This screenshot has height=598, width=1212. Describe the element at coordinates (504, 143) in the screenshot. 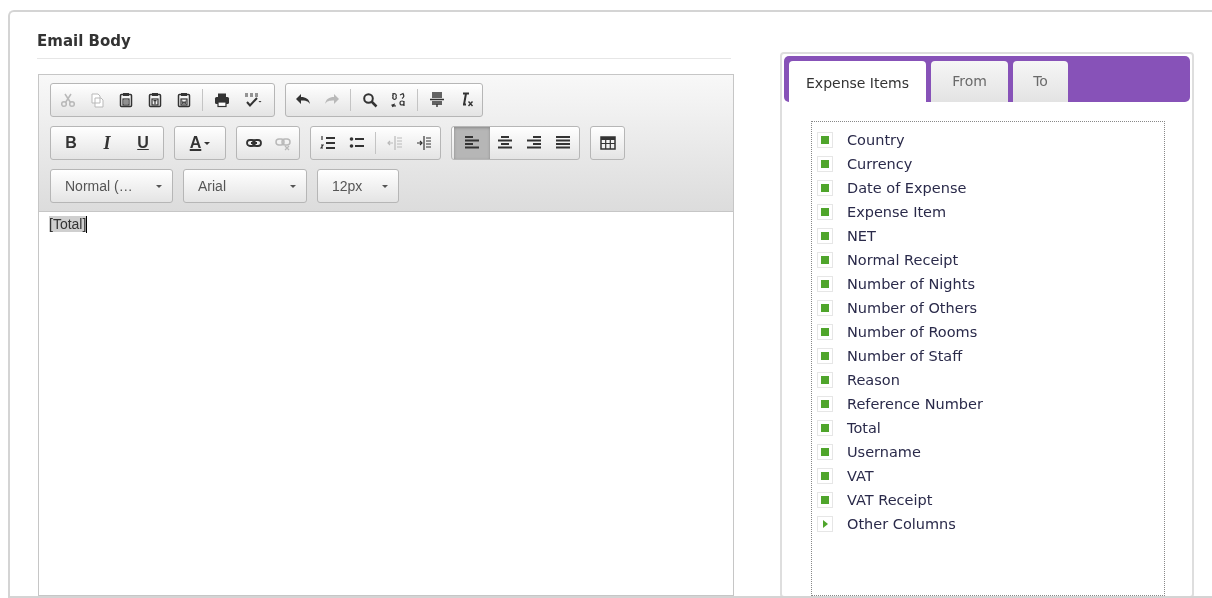

I see `align-center-icon` at that location.